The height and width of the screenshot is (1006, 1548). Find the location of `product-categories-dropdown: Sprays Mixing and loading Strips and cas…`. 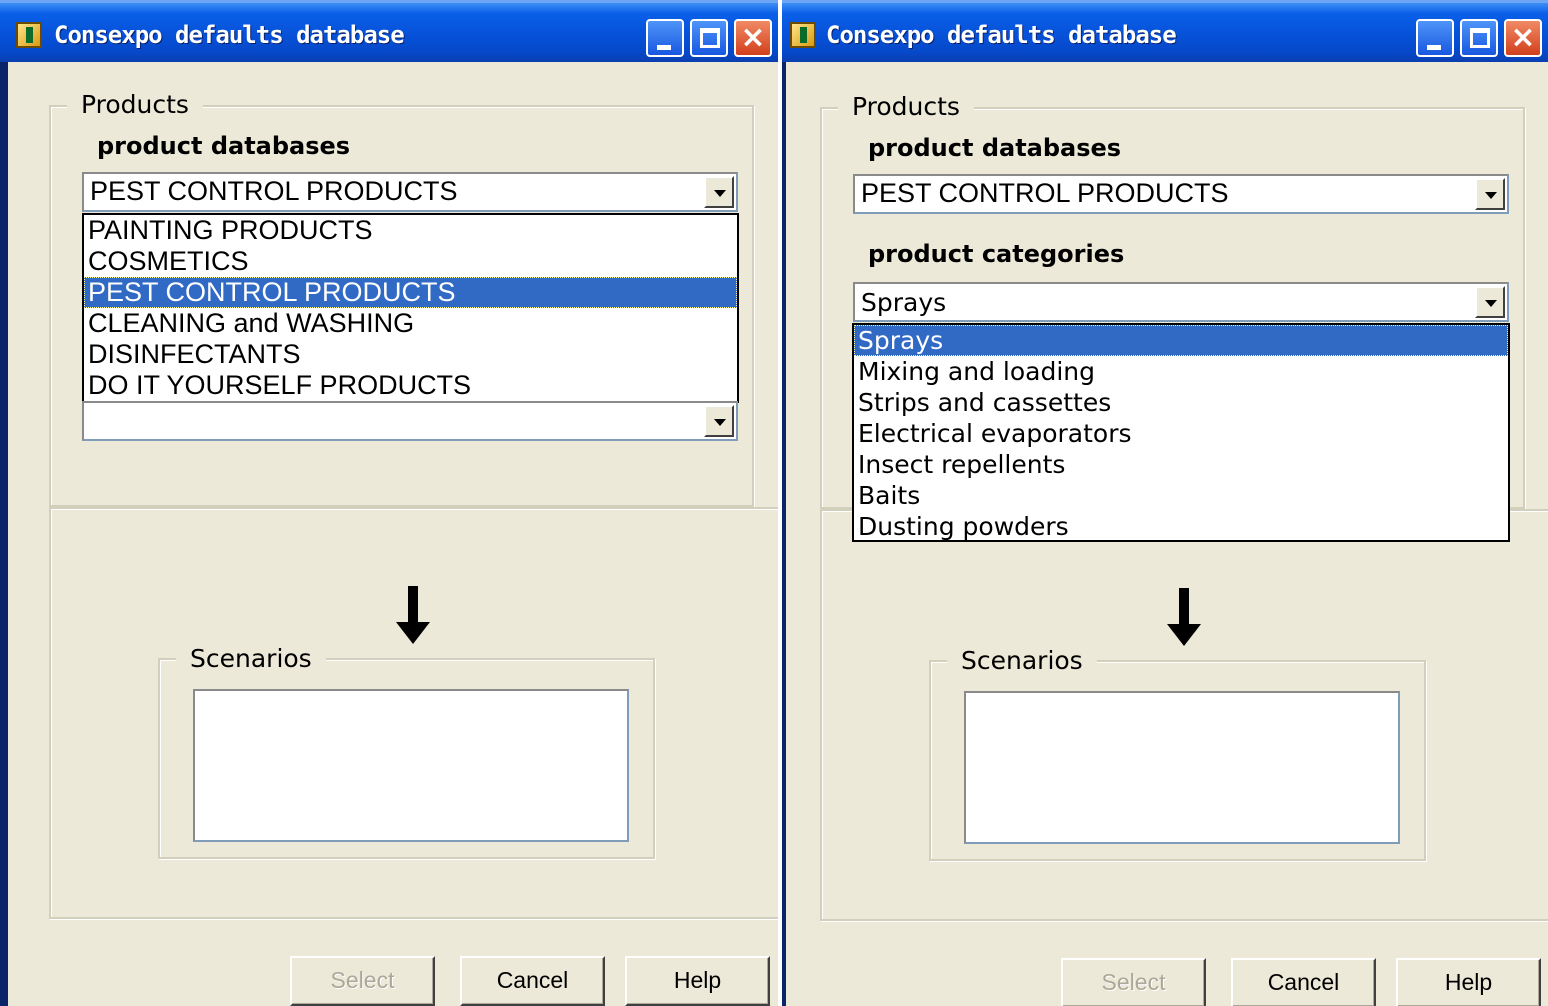

product-categories-dropdown: Sprays Mixing and loading Strips and cas… is located at coordinates (1181, 432).